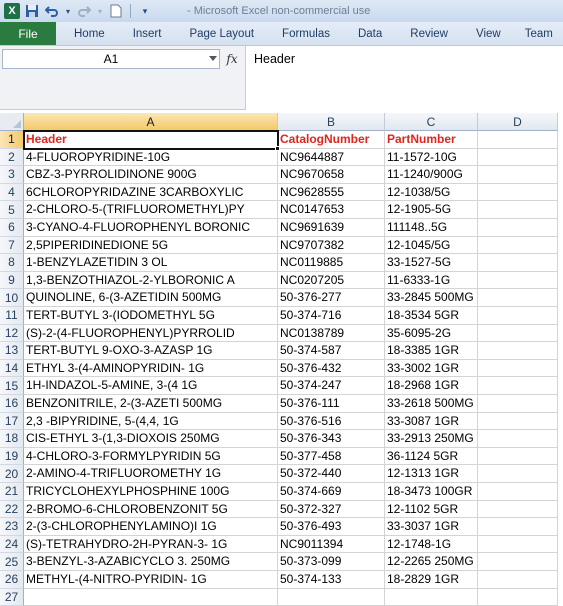 This screenshot has height=606, width=563. Describe the element at coordinates (404, 78) in the screenshot. I see `formula-input: Header` at that location.